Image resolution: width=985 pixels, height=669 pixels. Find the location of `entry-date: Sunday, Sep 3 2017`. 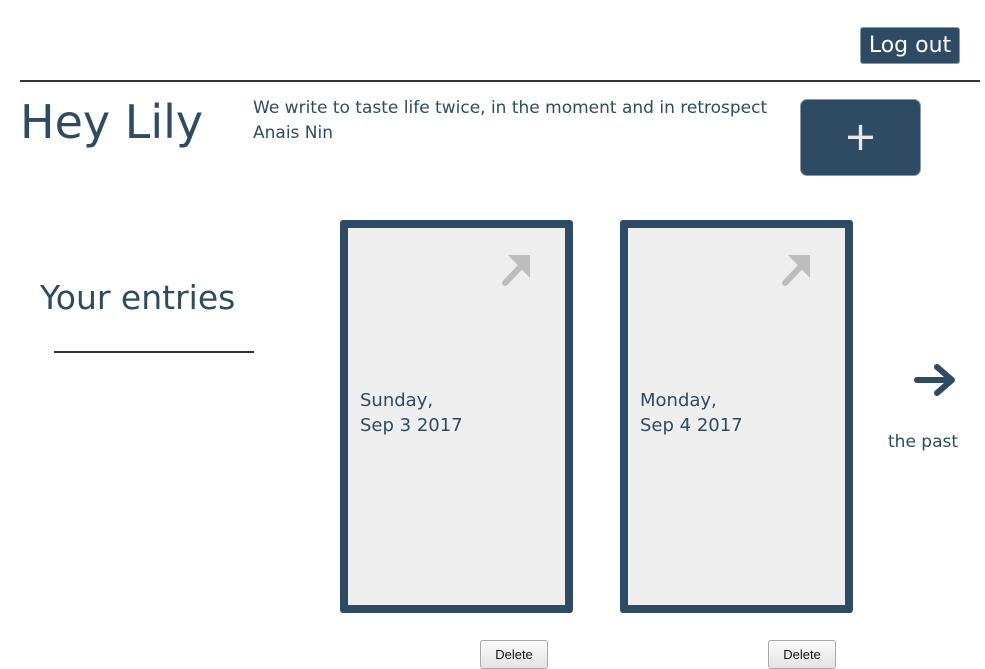

entry-date: Sunday, Sep 3 2017 is located at coordinates (411, 413).